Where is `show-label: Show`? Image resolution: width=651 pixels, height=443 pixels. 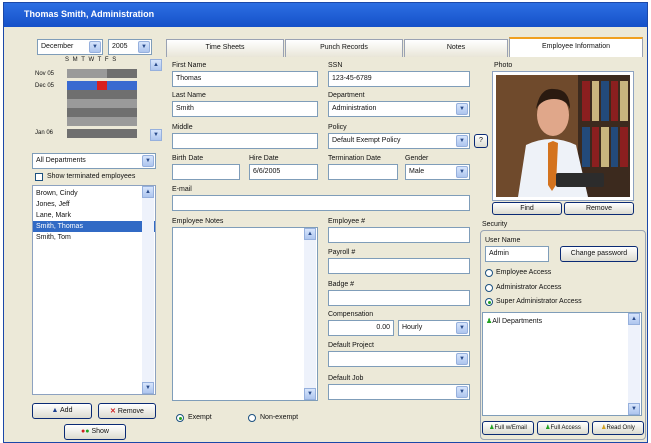 show-label: Show is located at coordinates (100, 431).